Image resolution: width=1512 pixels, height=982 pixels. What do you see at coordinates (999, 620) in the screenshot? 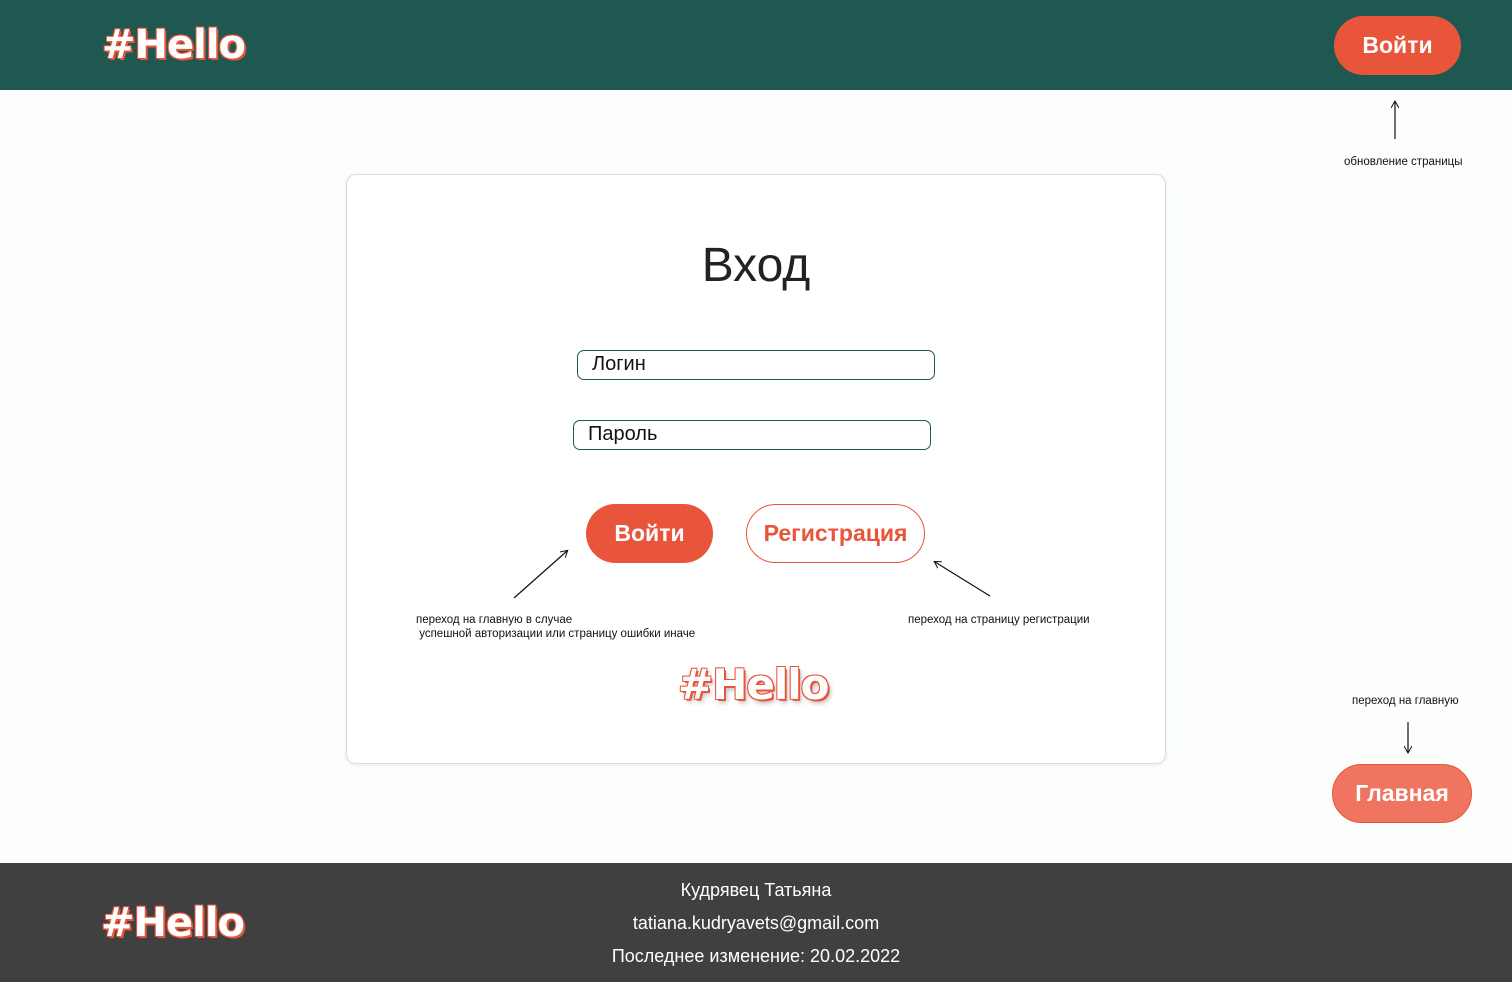
I see `annotation-register: переход на страницу регистрации` at bounding box center [999, 620].